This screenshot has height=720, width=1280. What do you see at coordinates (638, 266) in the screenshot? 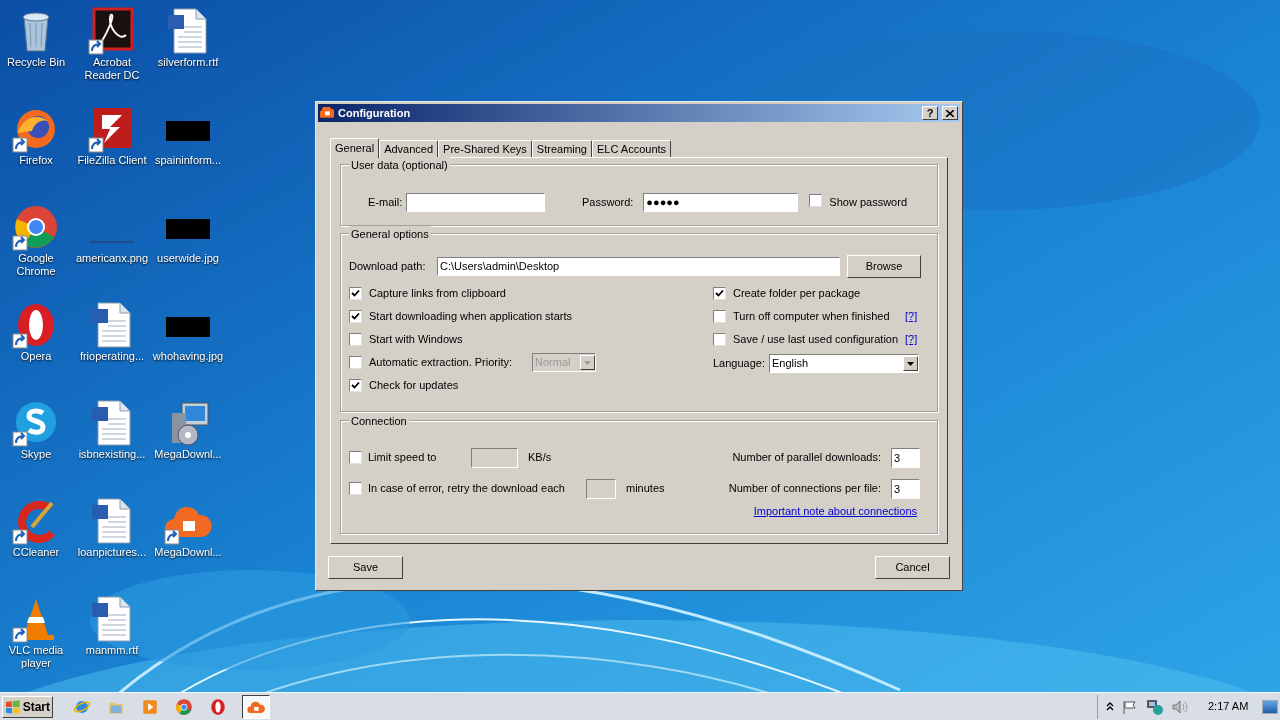
I see `path-field: C:\Users\admin\Desktop` at bounding box center [638, 266].